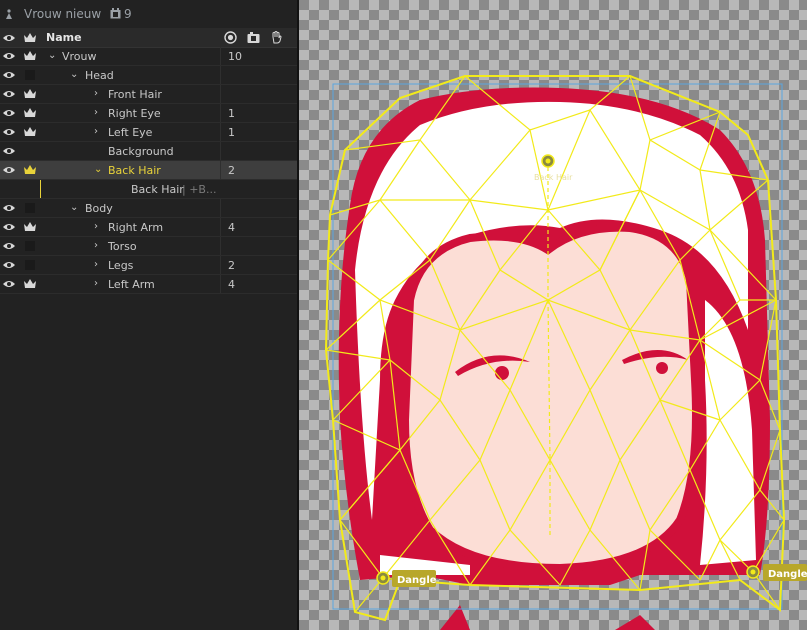  What do you see at coordinates (253, 37) in the screenshot?
I see `camera-icon` at bounding box center [253, 37].